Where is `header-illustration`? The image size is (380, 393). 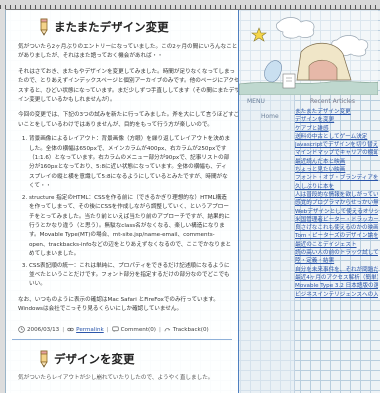
header-illustration is located at coordinates (308, 52).